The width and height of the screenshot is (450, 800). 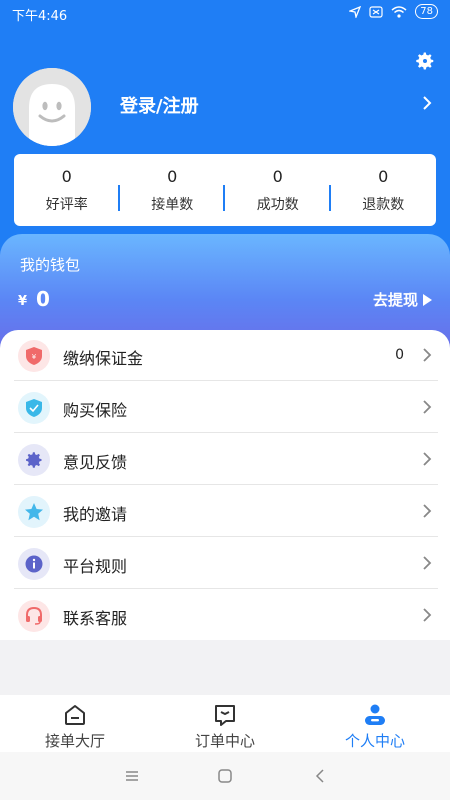 What do you see at coordinates (320, 776) in the screenshot?
I see `back-icon` at bounding box center [320, 776].